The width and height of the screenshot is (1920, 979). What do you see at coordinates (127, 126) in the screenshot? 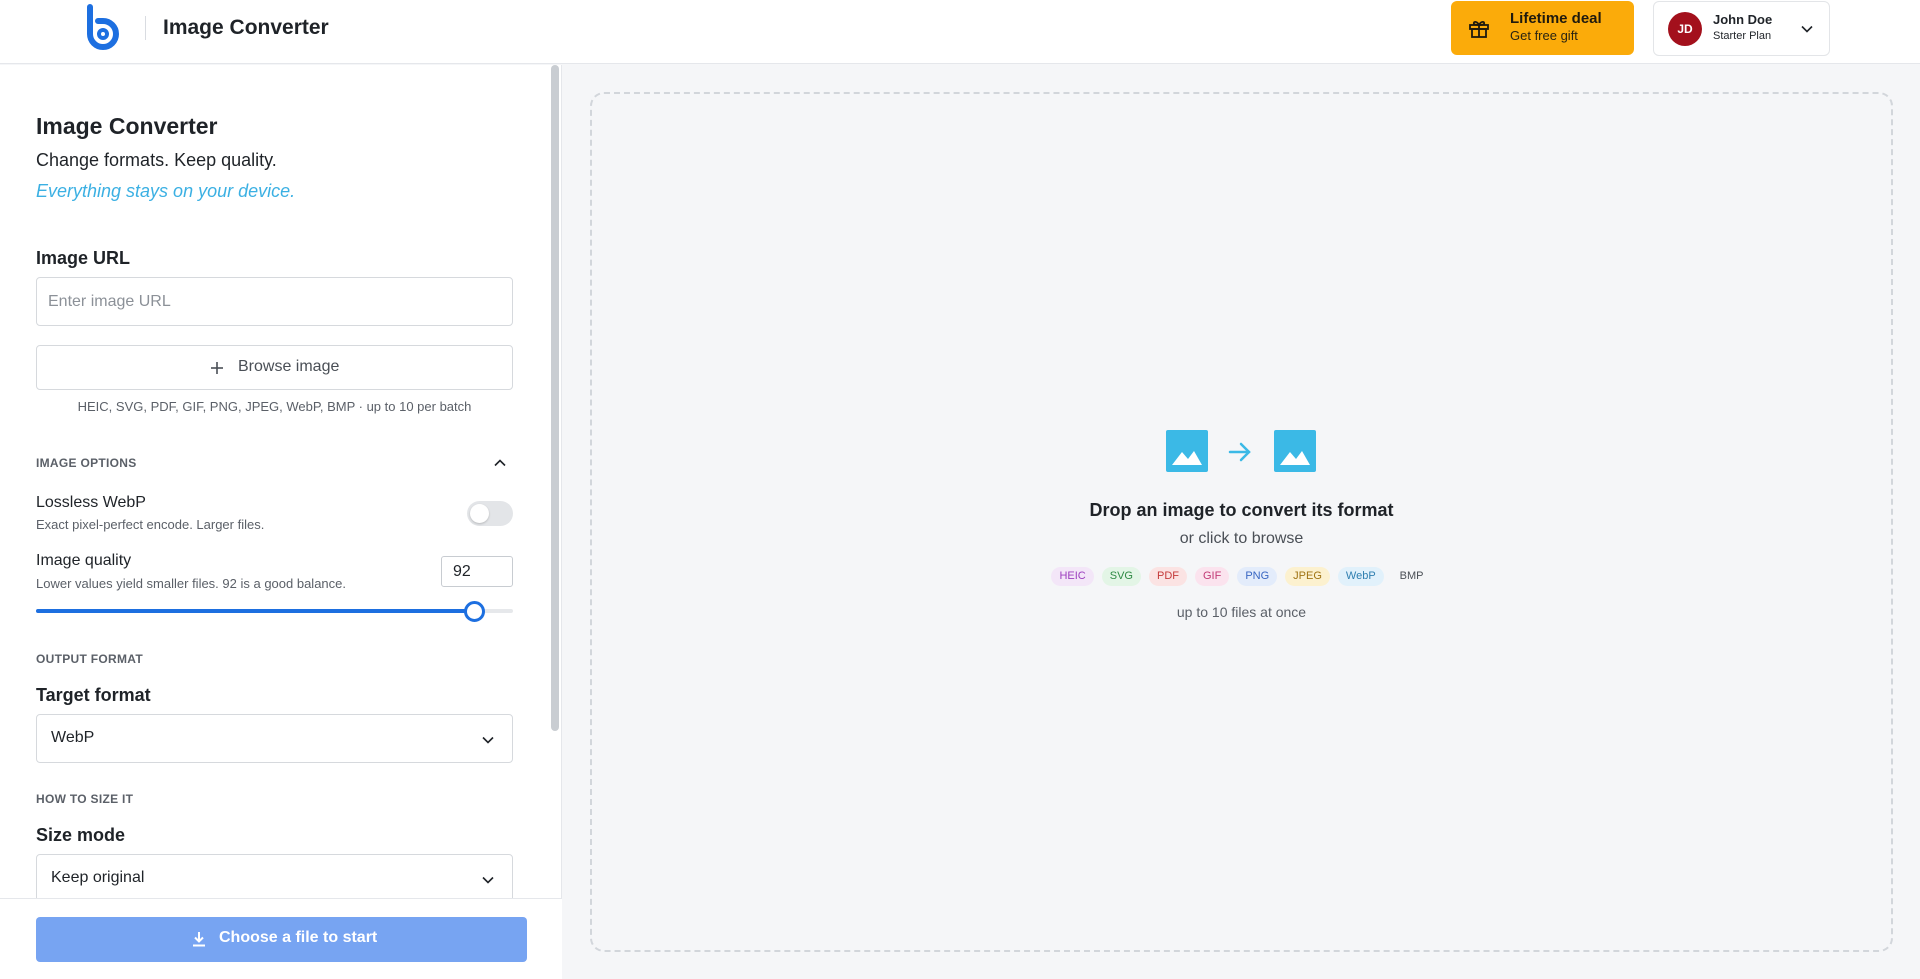
I see `sidebar-title: Image Converter` at bounding box center [127, 126].